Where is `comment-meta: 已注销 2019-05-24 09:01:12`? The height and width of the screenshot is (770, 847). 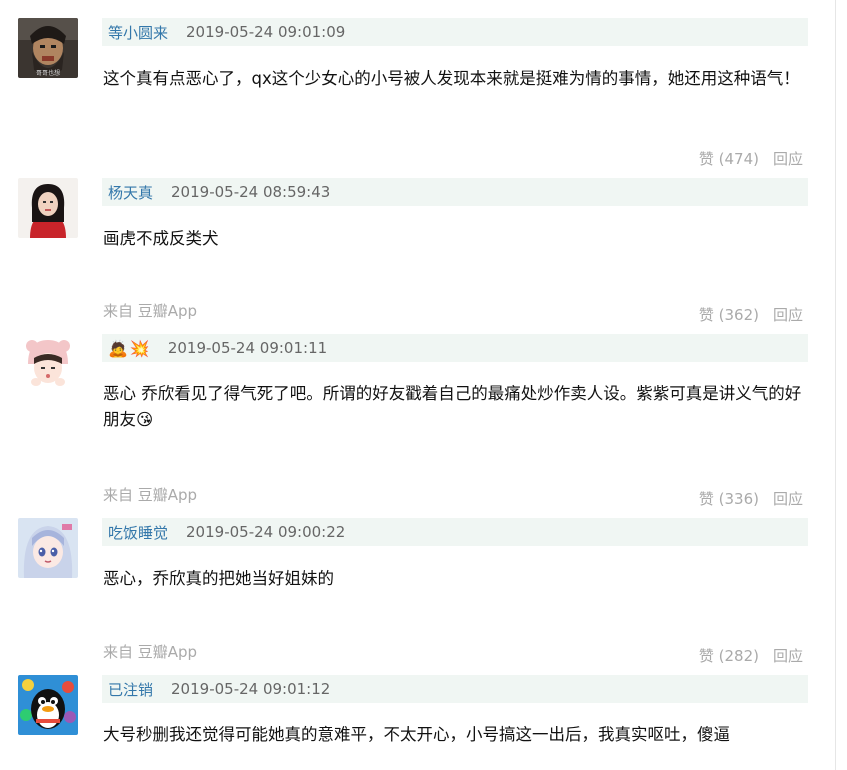
comment-meta: 已注销 2019-05-24 09:01:12 is located at coordinates (455, 689).